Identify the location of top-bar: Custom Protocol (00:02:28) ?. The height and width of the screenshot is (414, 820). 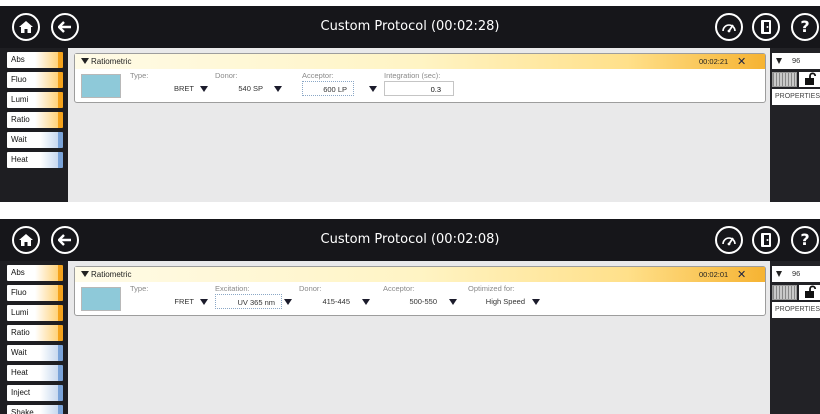
(410, 27).